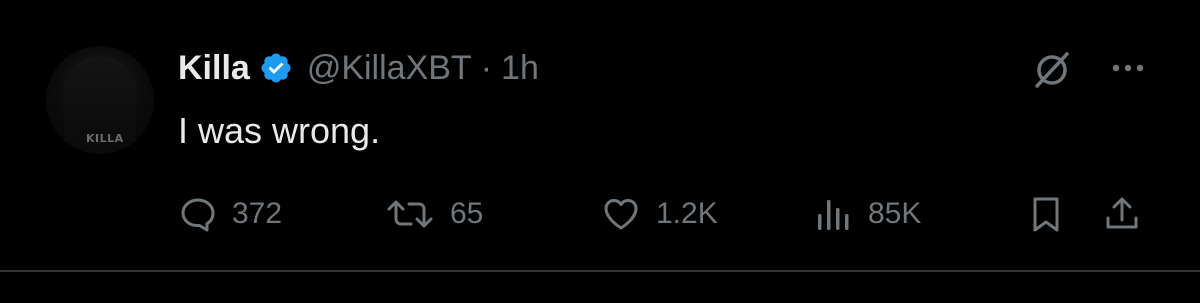 The width and height of the screenshot is (1200, 303). Describe the element at coordinates (410, 214) in the screenshot. I see `repost-arrows-icon` at that location.